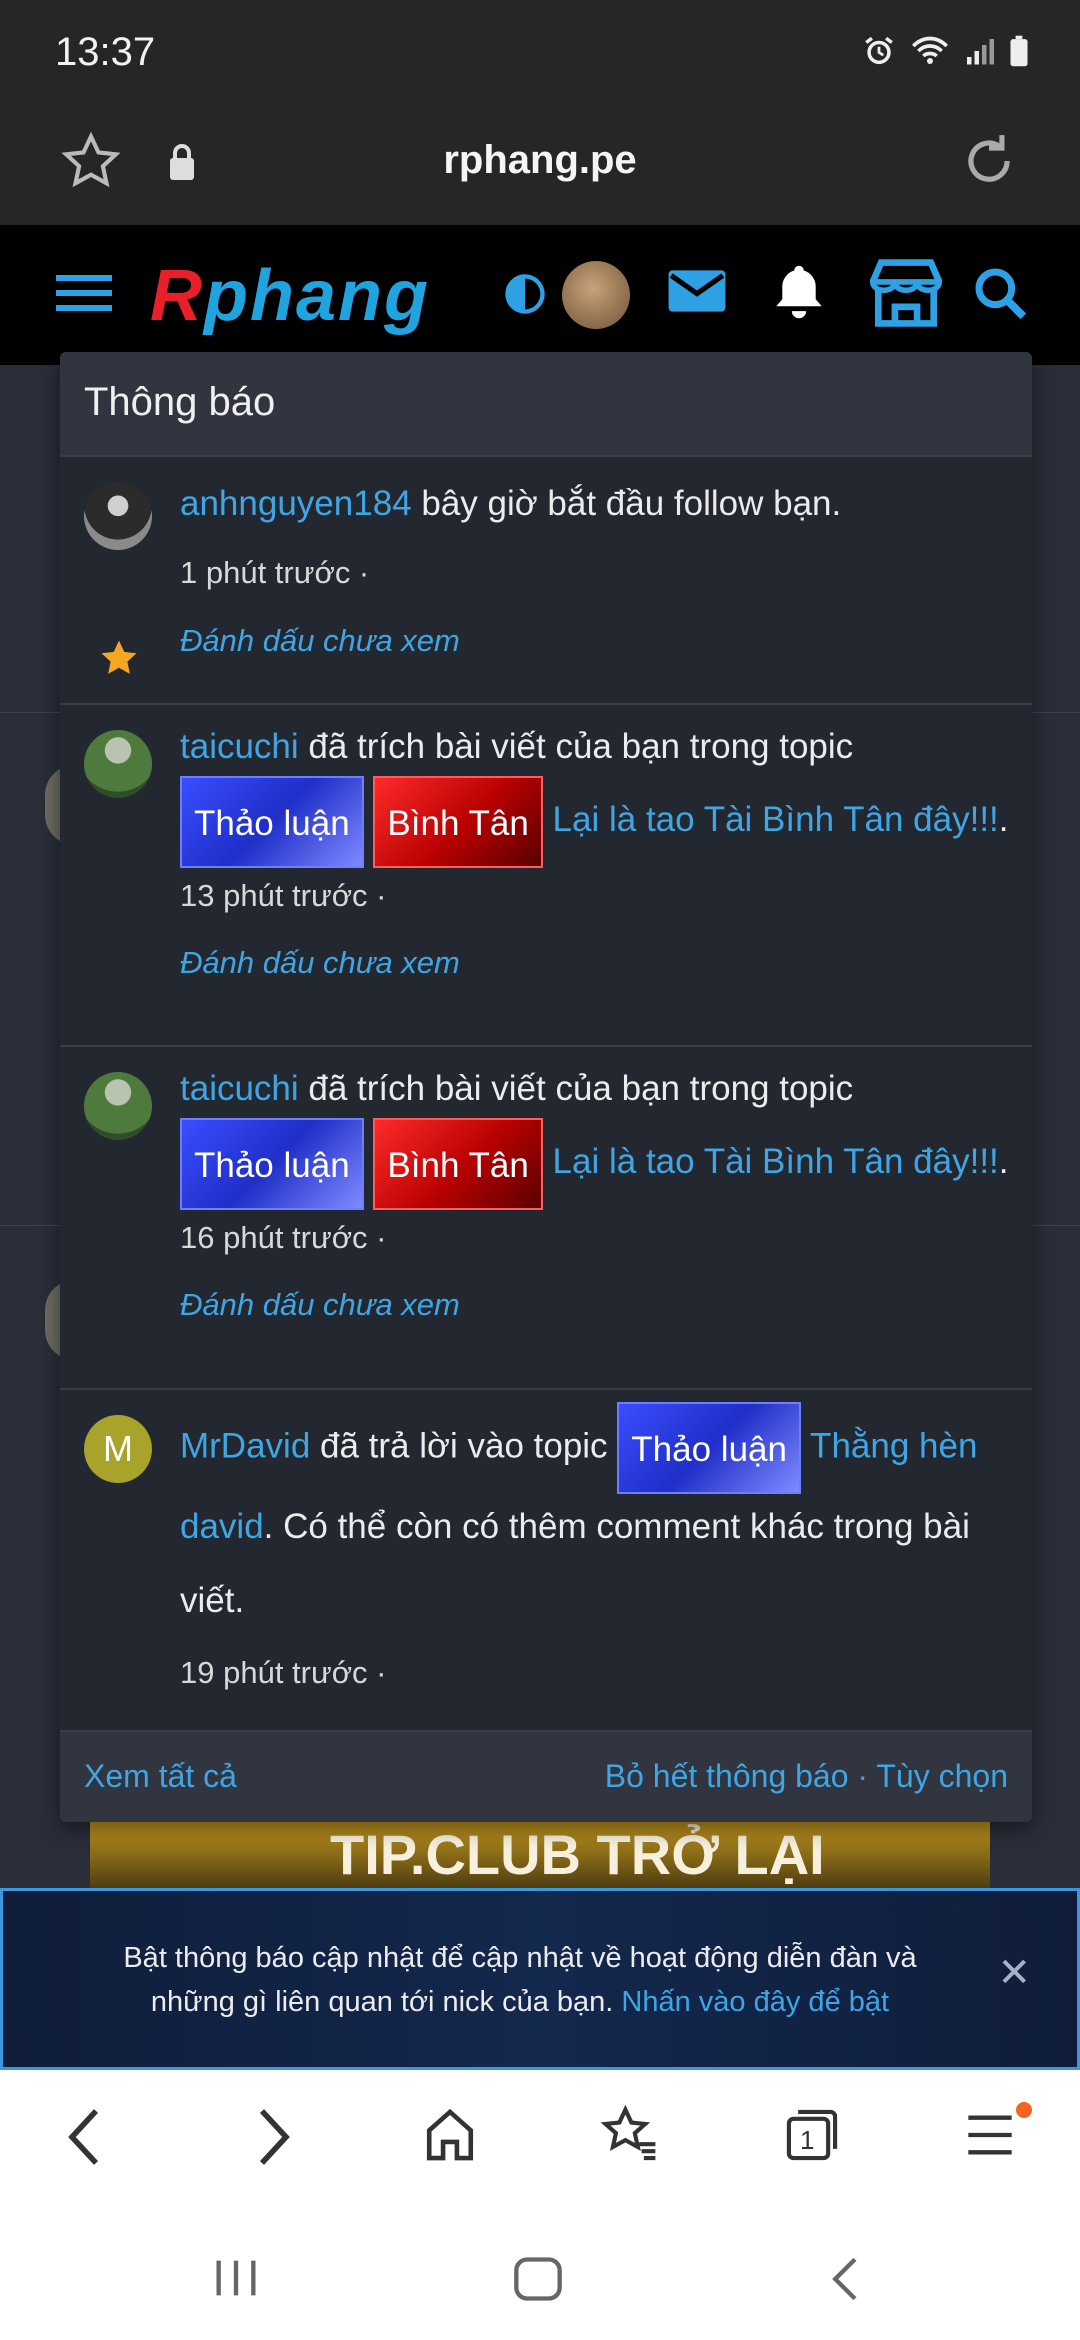 The image size is (1080, 2340). Describe the element at coordinates (879, 50) in the screenshot. I see `alarm-icon` at that location.